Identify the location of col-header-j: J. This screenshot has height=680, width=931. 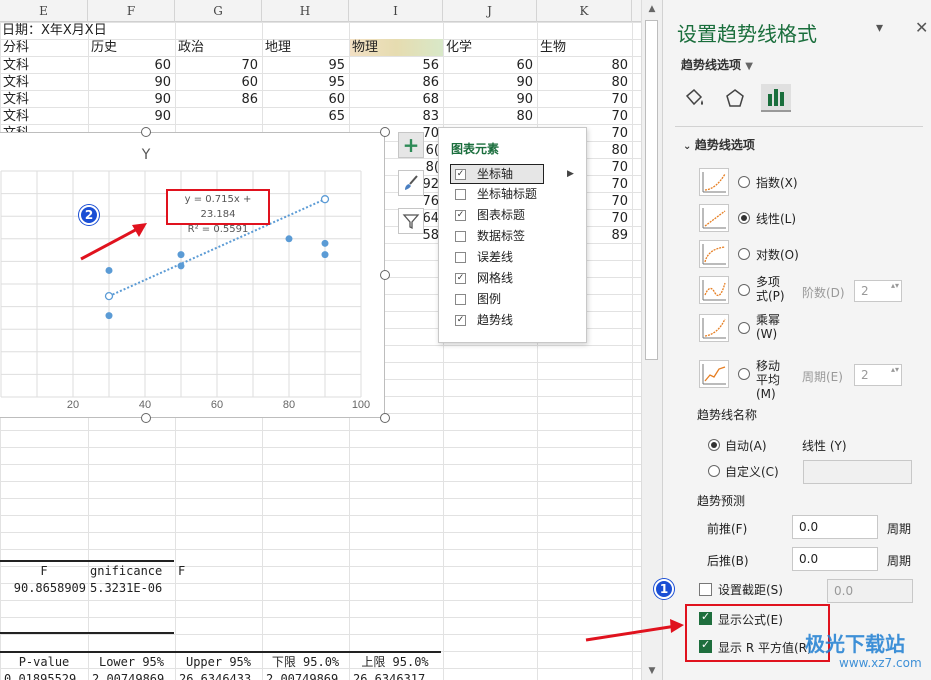
(490, 11).